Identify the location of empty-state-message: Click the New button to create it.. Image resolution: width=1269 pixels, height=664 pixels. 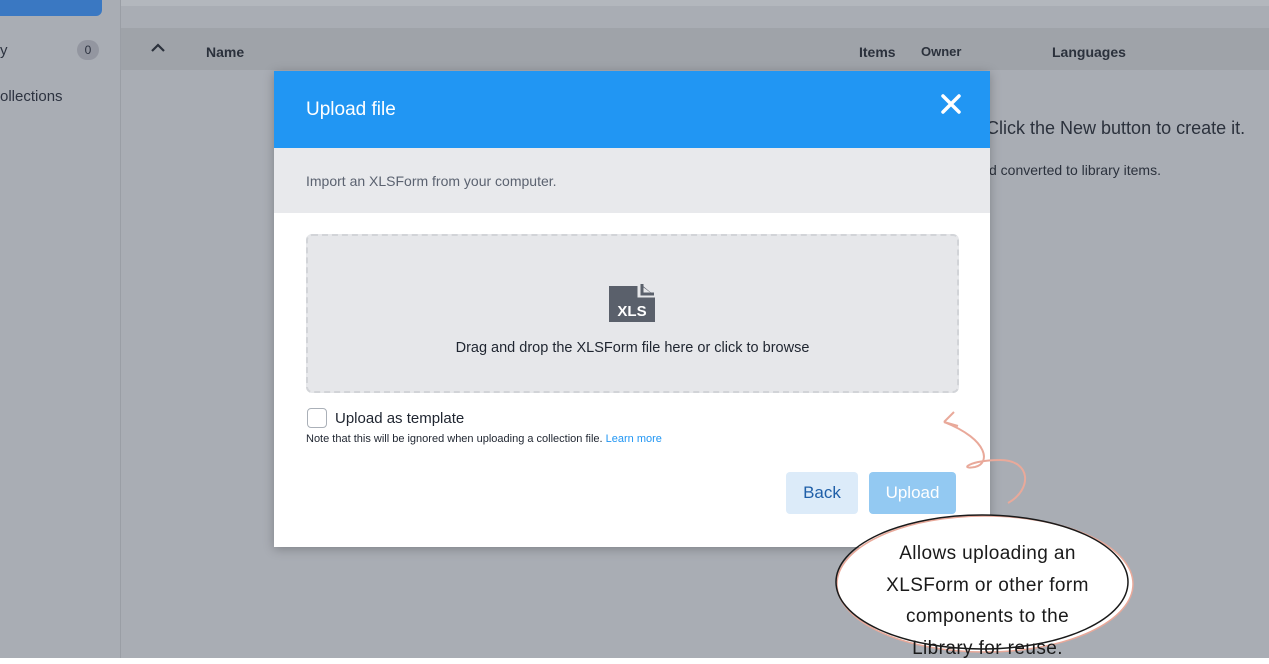
(1115, 128).